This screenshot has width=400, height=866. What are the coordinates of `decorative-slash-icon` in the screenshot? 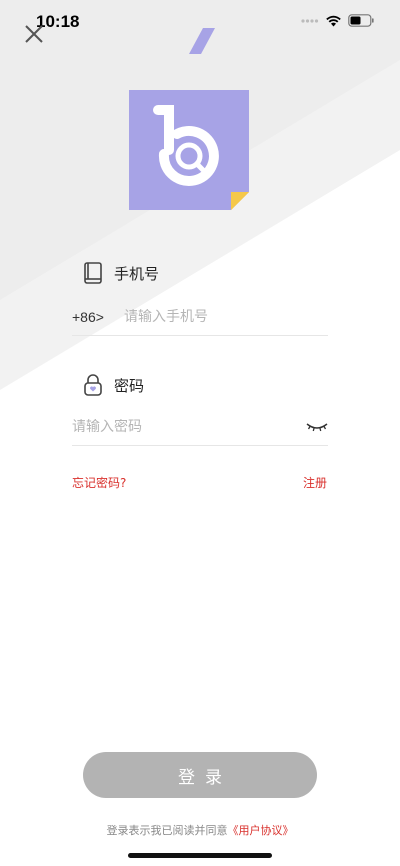 It's located at (202, 41).